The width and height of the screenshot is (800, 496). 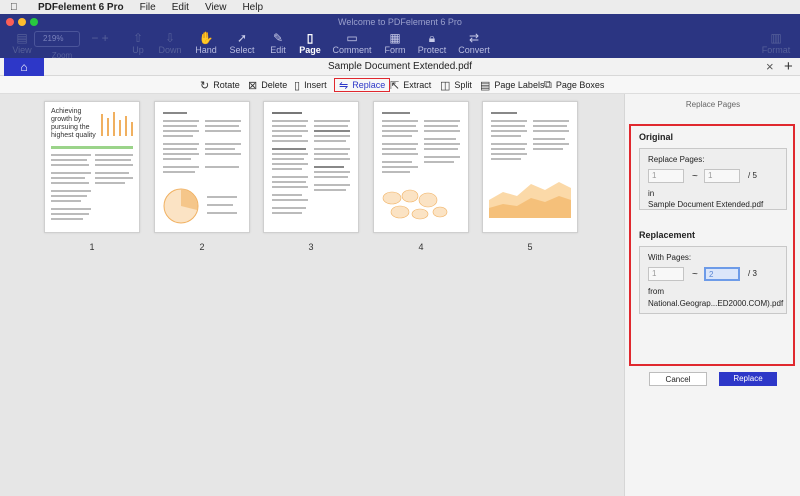 What do you see at coordinates (344, 85) in the screenshot?
I see `replace-page-icon: ⇋` at bounding box center [344, 85].